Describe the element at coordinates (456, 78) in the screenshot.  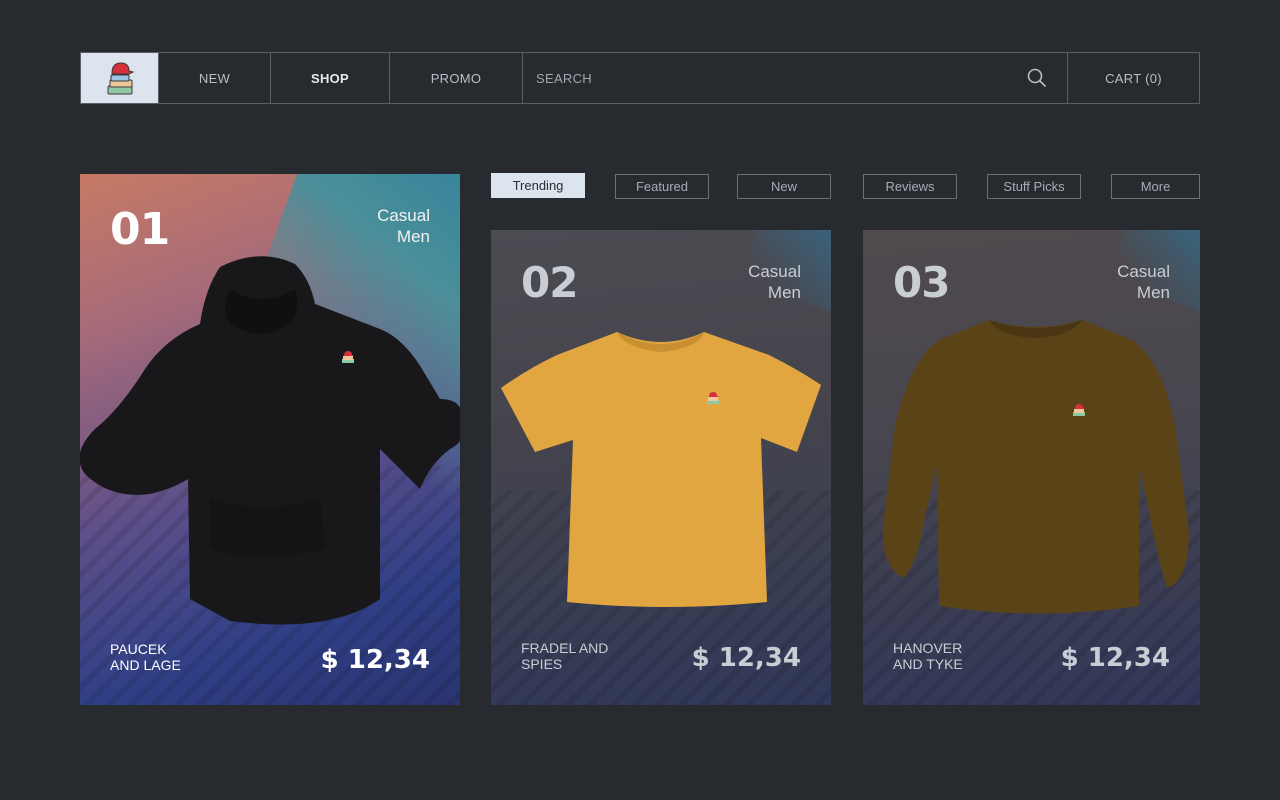
I see `nav-promo: PROMO` at that location.